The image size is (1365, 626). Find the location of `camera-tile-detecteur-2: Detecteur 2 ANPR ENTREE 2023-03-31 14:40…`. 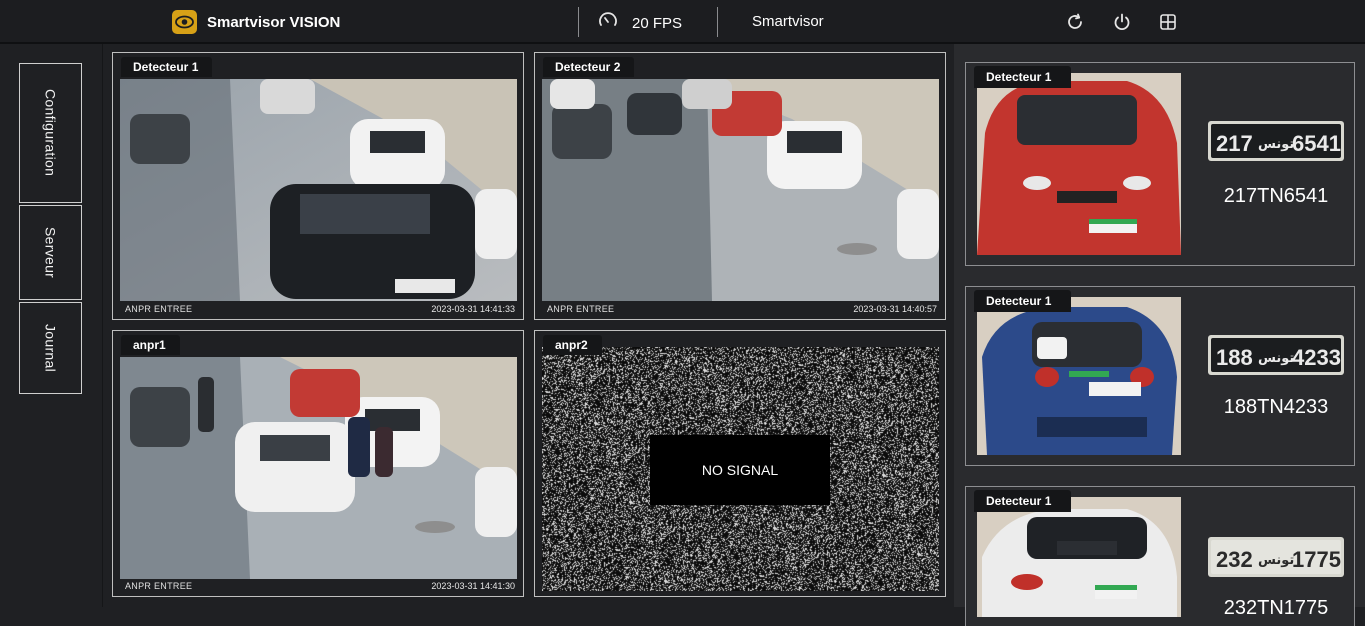

camera-tile-detecteur-2: Detecteur 2 ANPR ENTREE 2023-03-31 14:40… is located at coordinates (740, 186).